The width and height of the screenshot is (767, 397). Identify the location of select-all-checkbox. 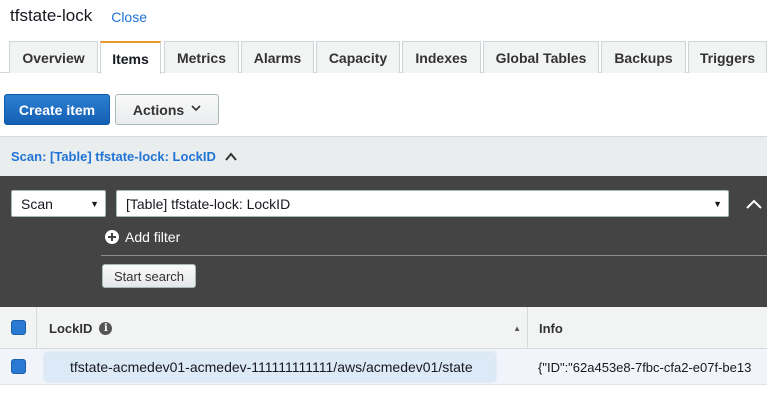
(18, 327).